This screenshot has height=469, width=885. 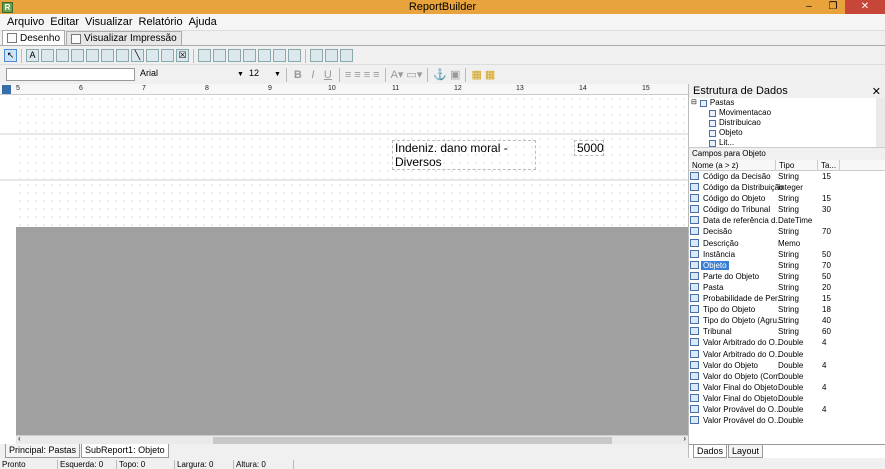 What do you see at coordinates (124, 38) in the screenshot?
I see `tab-visualizar-impressao: Visualizar Impressão` at bounding box center [124, 38].